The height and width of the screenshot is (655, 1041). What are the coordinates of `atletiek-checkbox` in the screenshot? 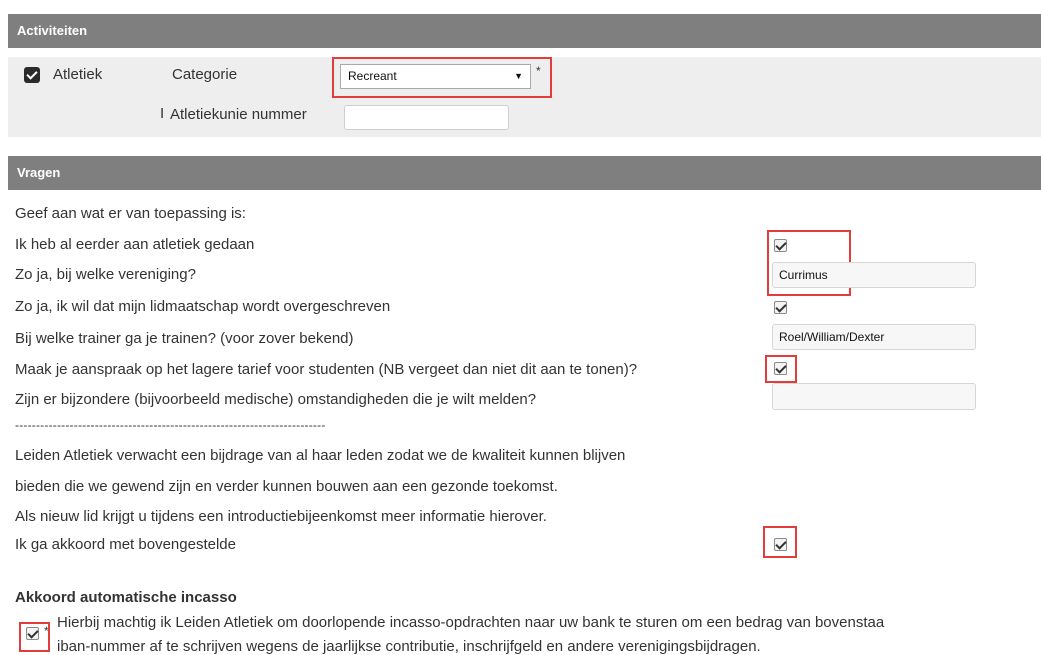 It's located at (32, 75).